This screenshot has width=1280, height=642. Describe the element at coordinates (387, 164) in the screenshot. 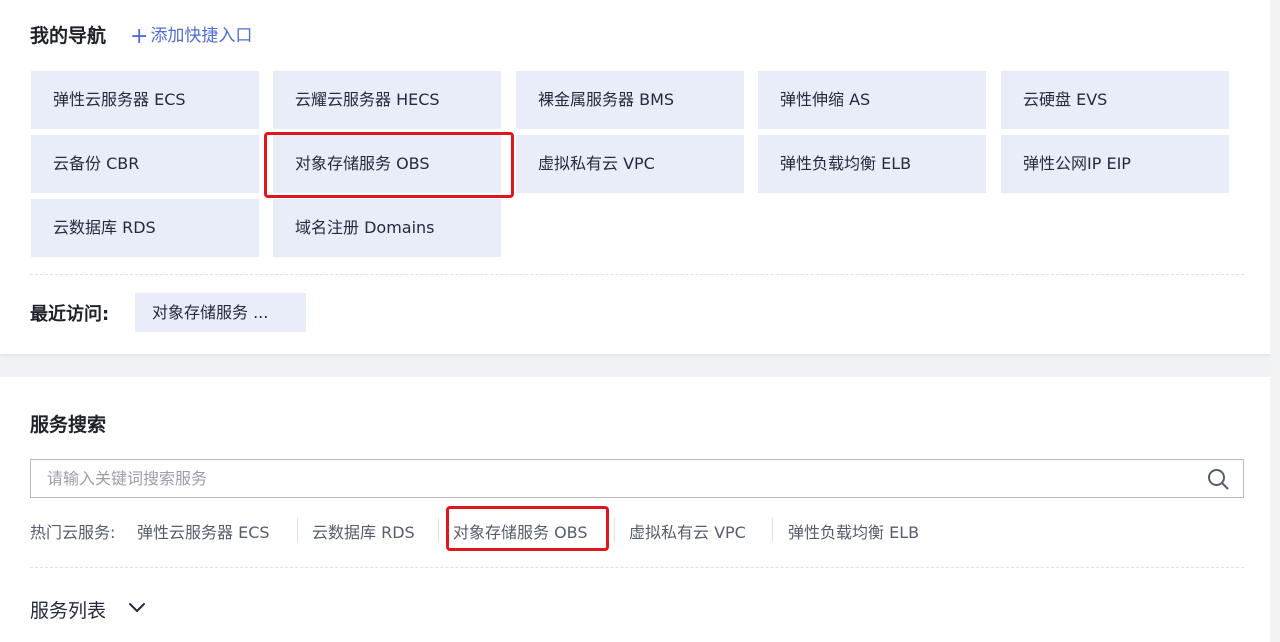

I see `nav-tile-obs: 对象存储服务 OBS` at that location.